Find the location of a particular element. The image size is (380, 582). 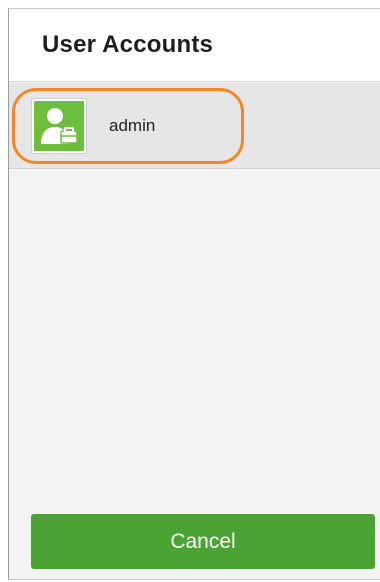

account-item-admin: admin is located at coordinates (194, 126).